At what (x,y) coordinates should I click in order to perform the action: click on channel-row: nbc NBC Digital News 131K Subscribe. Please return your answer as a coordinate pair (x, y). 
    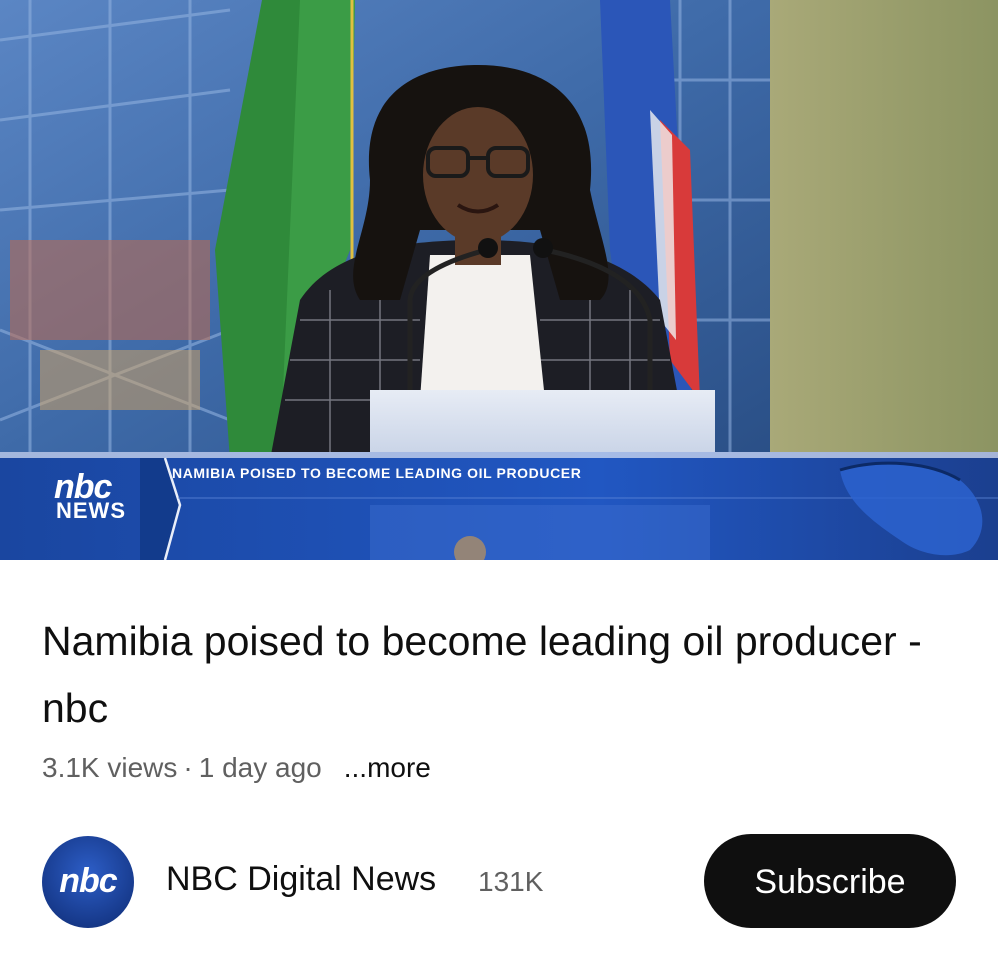
    Looking at the image, I should click on (499, 882).